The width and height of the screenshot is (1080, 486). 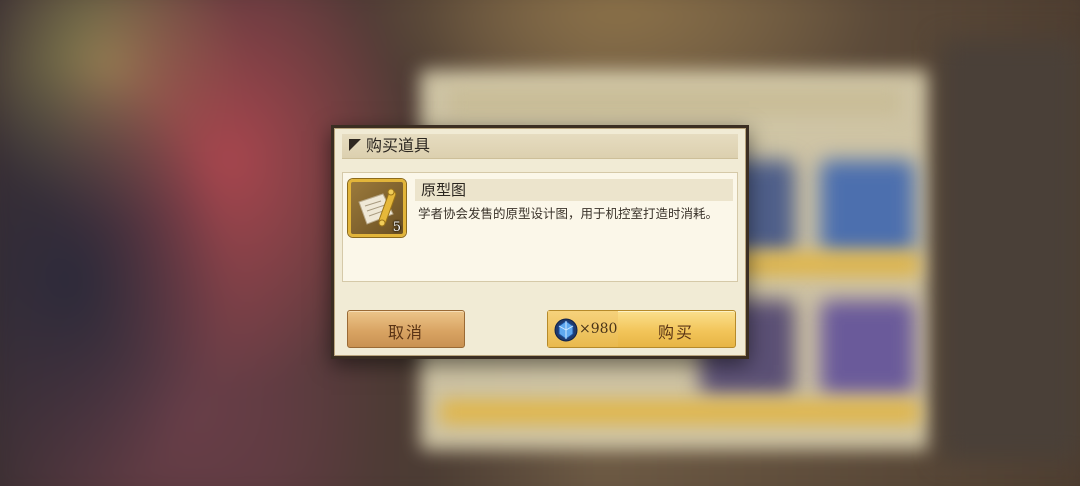 I want to click on item-quantity: 5, so click(x=396, y=227).